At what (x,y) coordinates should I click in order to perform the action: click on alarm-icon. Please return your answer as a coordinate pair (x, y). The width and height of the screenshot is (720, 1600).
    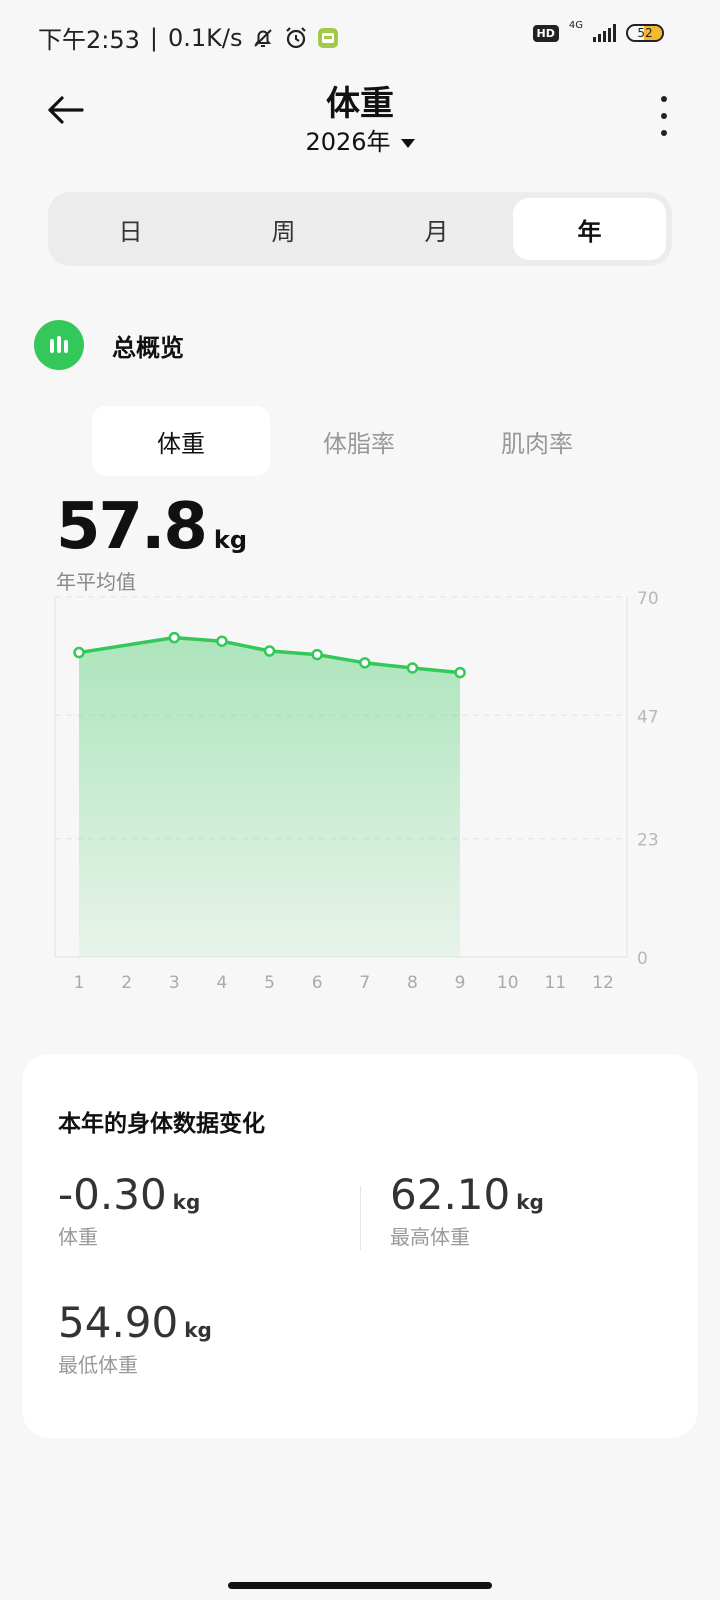
    Looking at the image, I should click on (296, 38).